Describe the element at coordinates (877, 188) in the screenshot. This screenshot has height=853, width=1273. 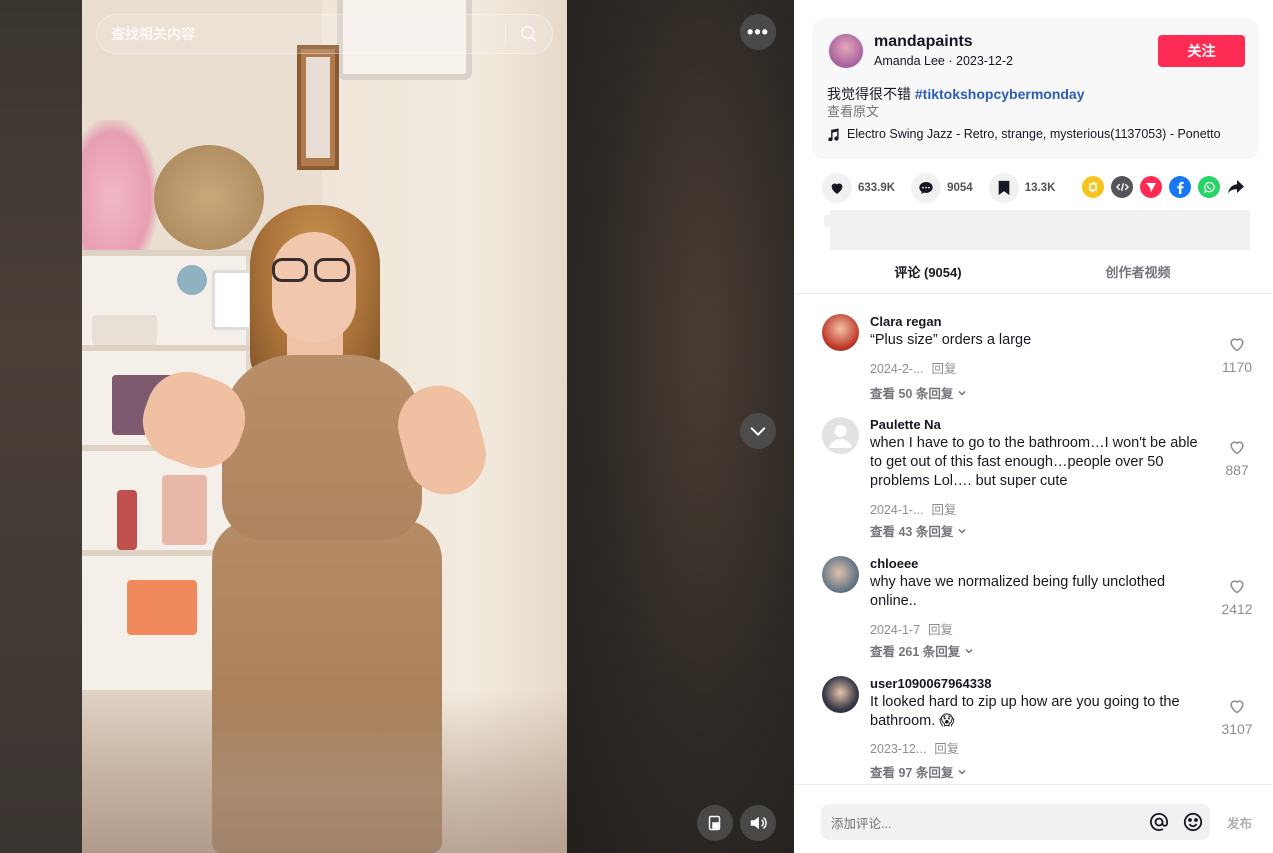
I see `like-count: 633.9K` at that location.